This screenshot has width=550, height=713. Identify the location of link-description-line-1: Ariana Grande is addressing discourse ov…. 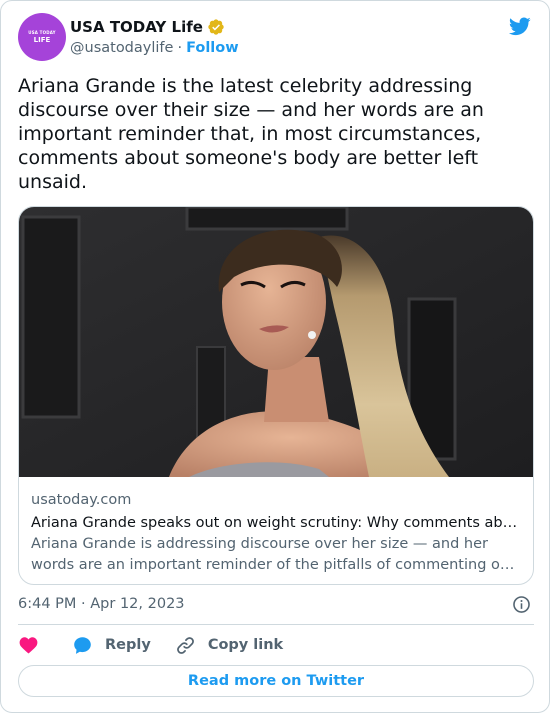
(259, 544).